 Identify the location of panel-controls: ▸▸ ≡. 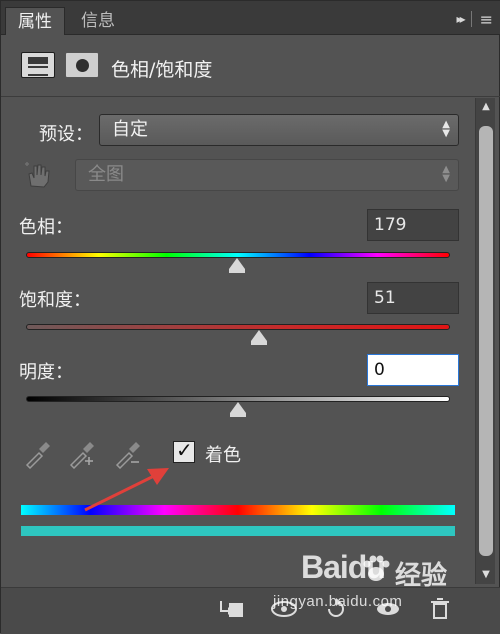
(475, 19).